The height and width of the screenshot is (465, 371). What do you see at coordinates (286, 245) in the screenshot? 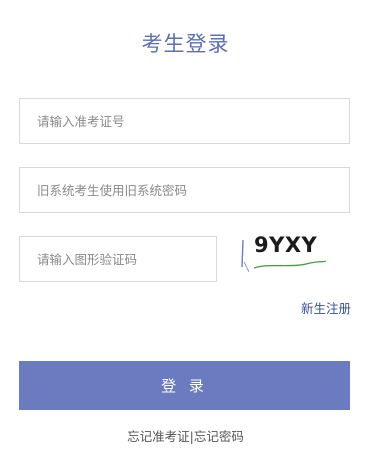
I see `captcha-text: 9YXY` at bounding box center [286, 245].